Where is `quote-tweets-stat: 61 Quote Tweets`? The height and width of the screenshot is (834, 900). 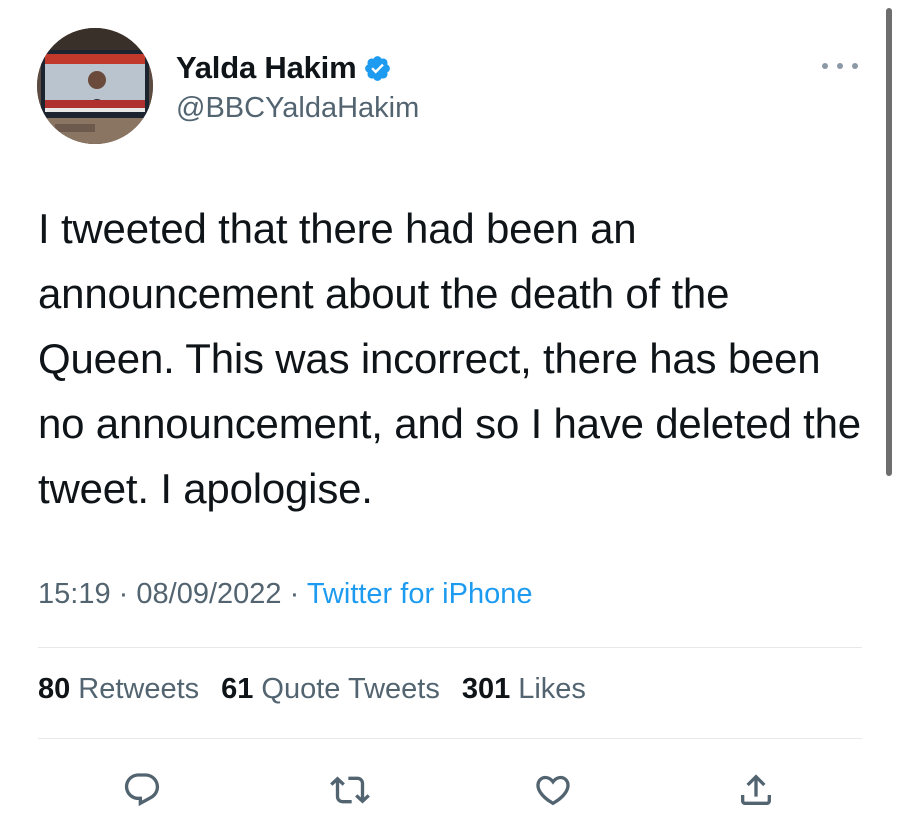 quote-tweets-stat: 61 Quote Tweets is located at coordinates (330, 689).